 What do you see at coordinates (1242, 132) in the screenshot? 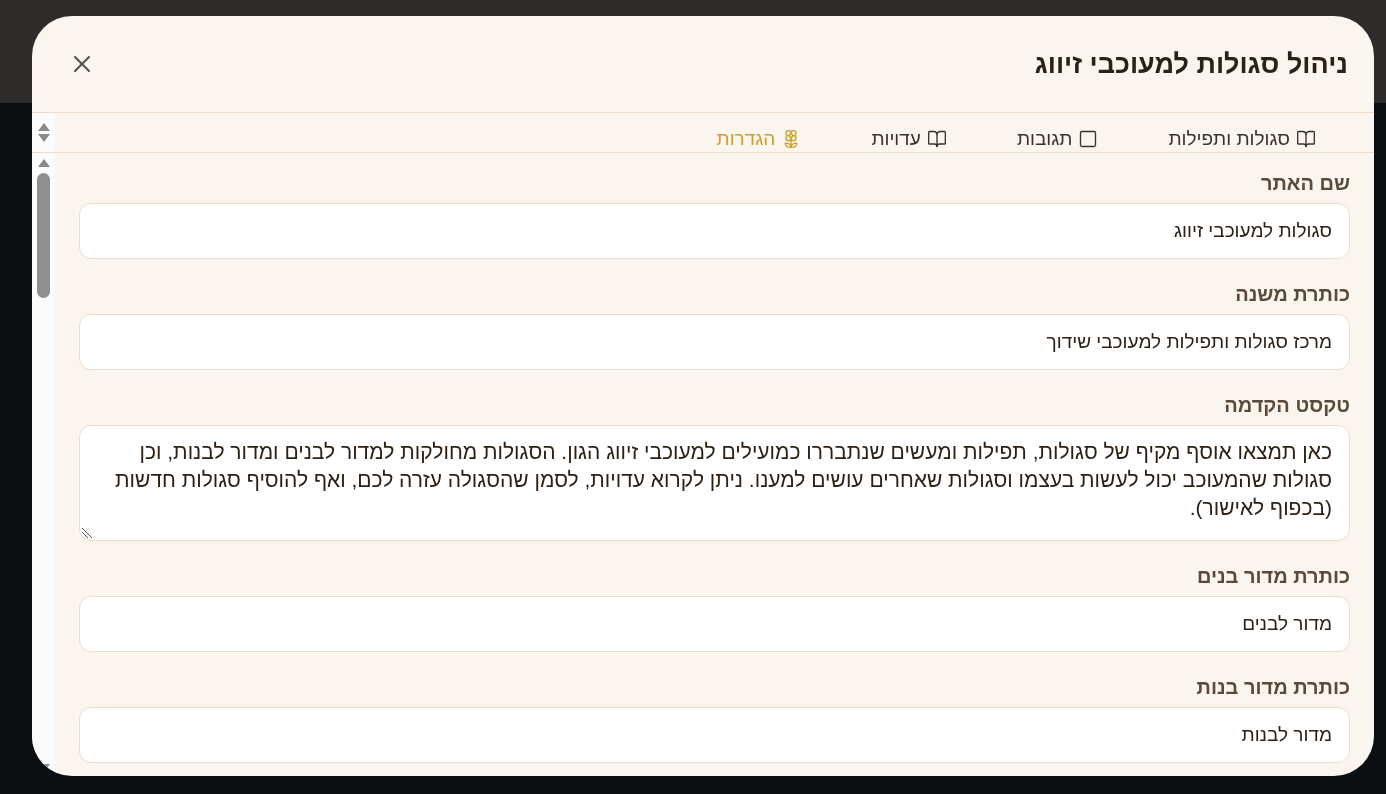
I see `tab: סגולות ותפילות` at bounding box center [1242, 132].